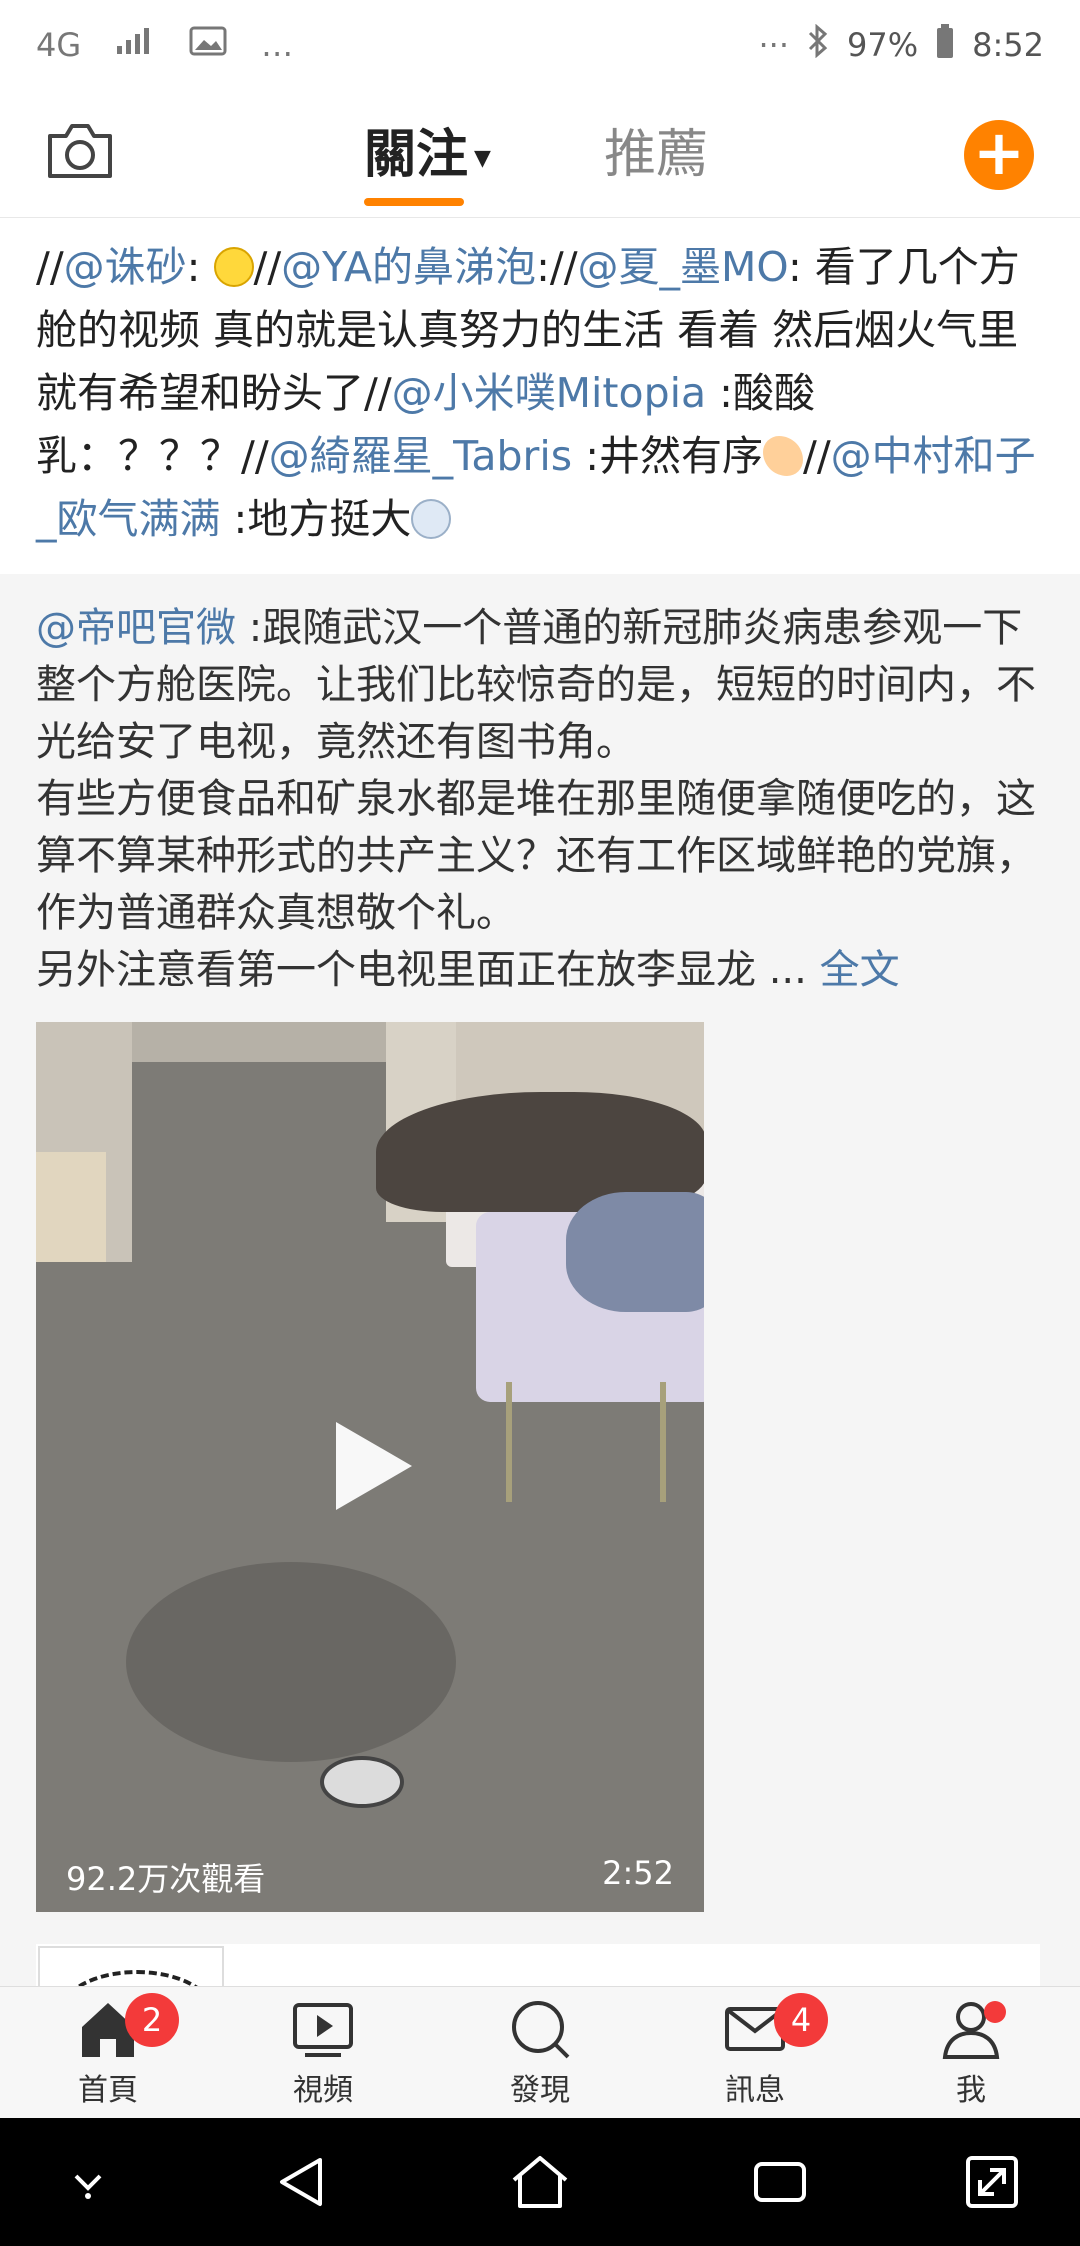 Image resolution: width=1080 pixels, height=2246 pixels. I want to click on tab-recommend: 推薦, so click(656, 149).